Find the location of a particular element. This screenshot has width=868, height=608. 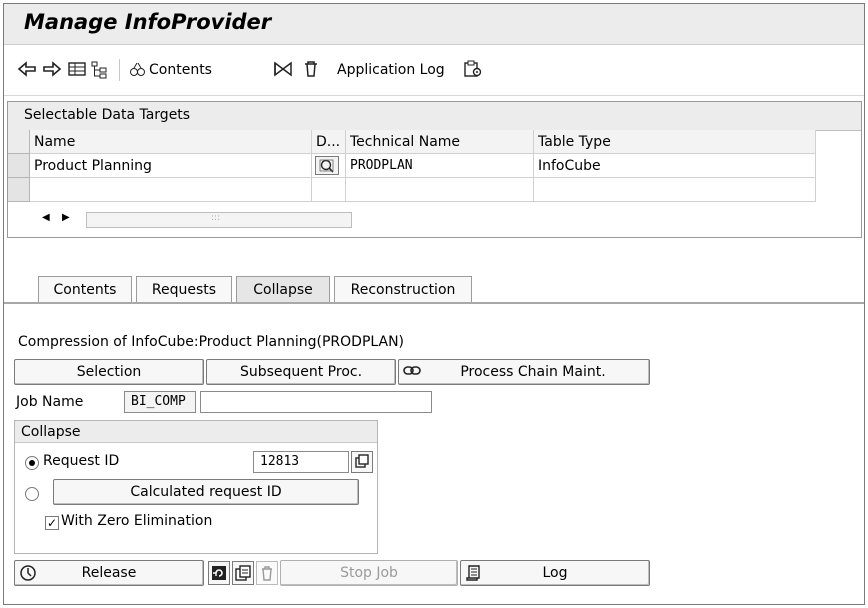

application-log-button: Application Log is located at coordinates (391, 70).